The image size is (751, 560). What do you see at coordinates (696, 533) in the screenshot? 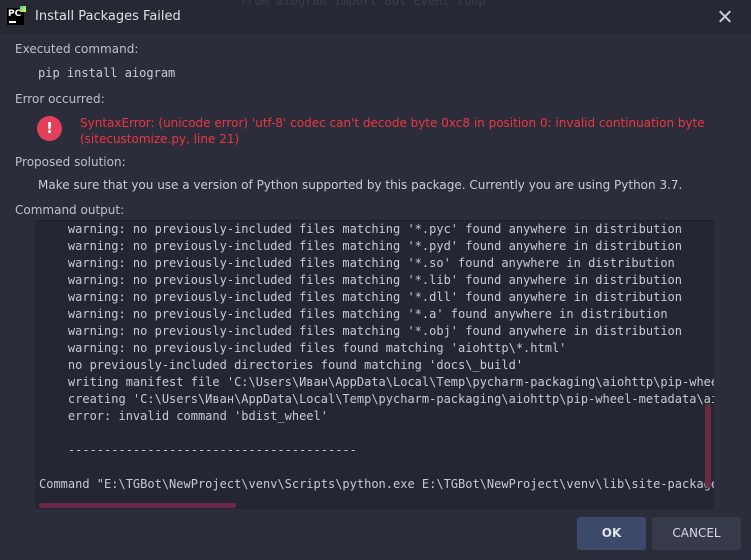
I see `cancel-button: CANCEL` at bounding box center [696, 533].